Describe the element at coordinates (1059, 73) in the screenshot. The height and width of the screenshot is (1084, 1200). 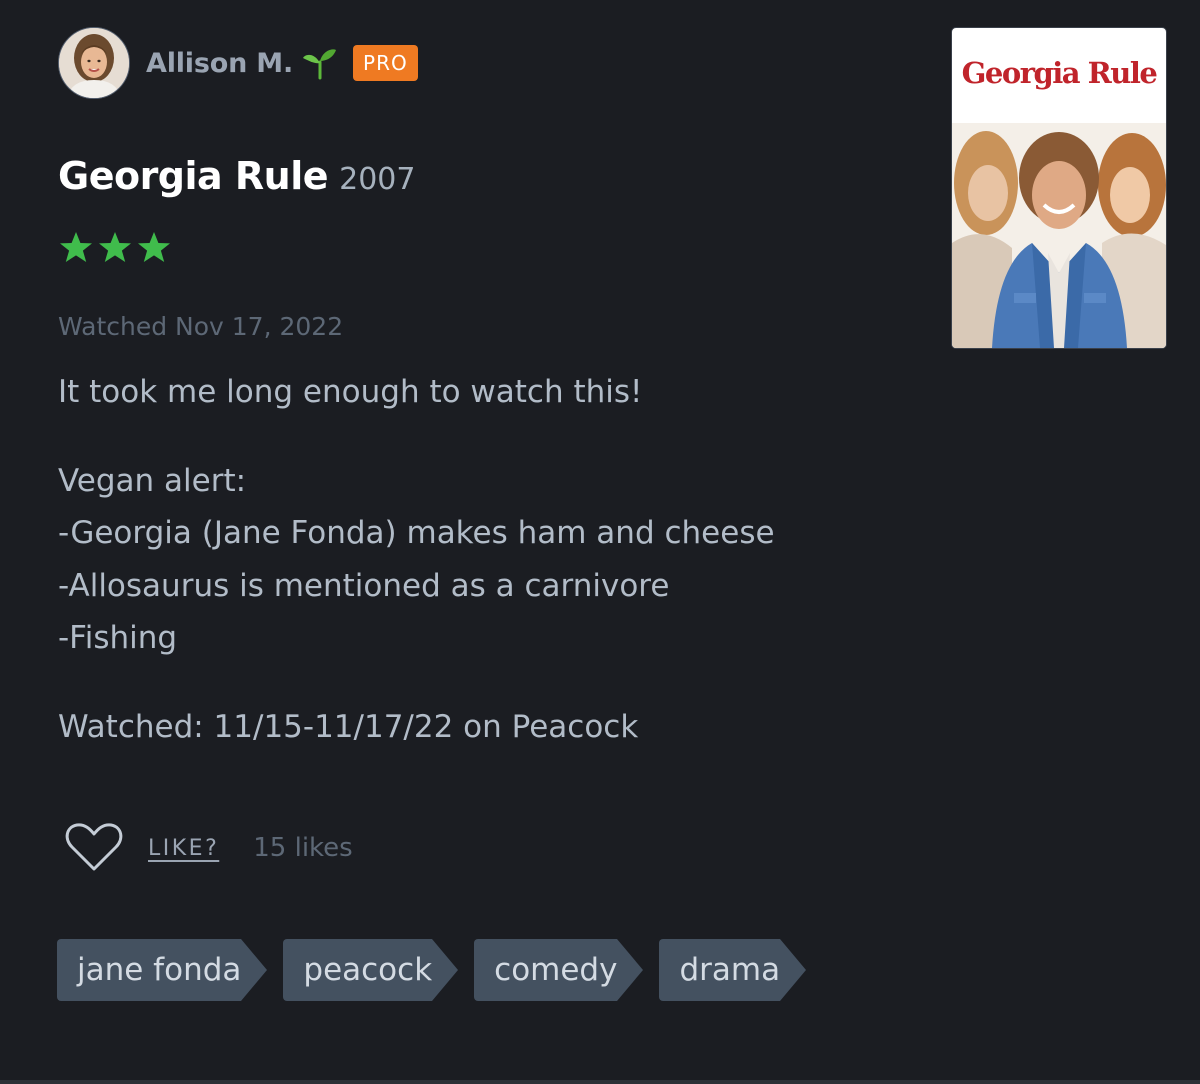
I see `poster-title: Georgia Rule` at that location.